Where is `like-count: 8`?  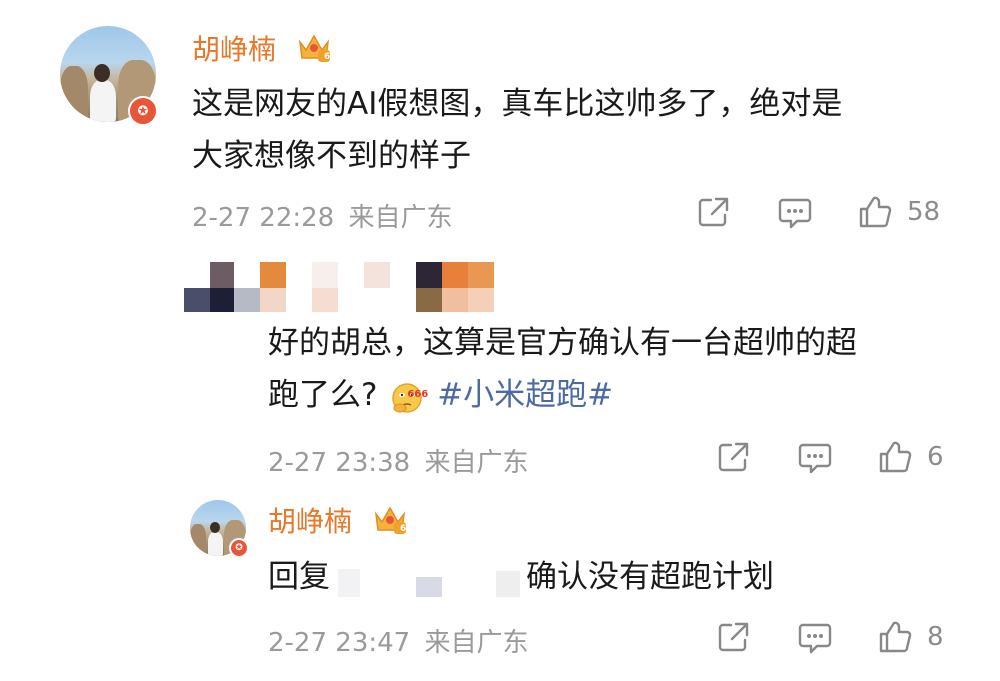 like-count: 8 is located at coordinates (935, 637).